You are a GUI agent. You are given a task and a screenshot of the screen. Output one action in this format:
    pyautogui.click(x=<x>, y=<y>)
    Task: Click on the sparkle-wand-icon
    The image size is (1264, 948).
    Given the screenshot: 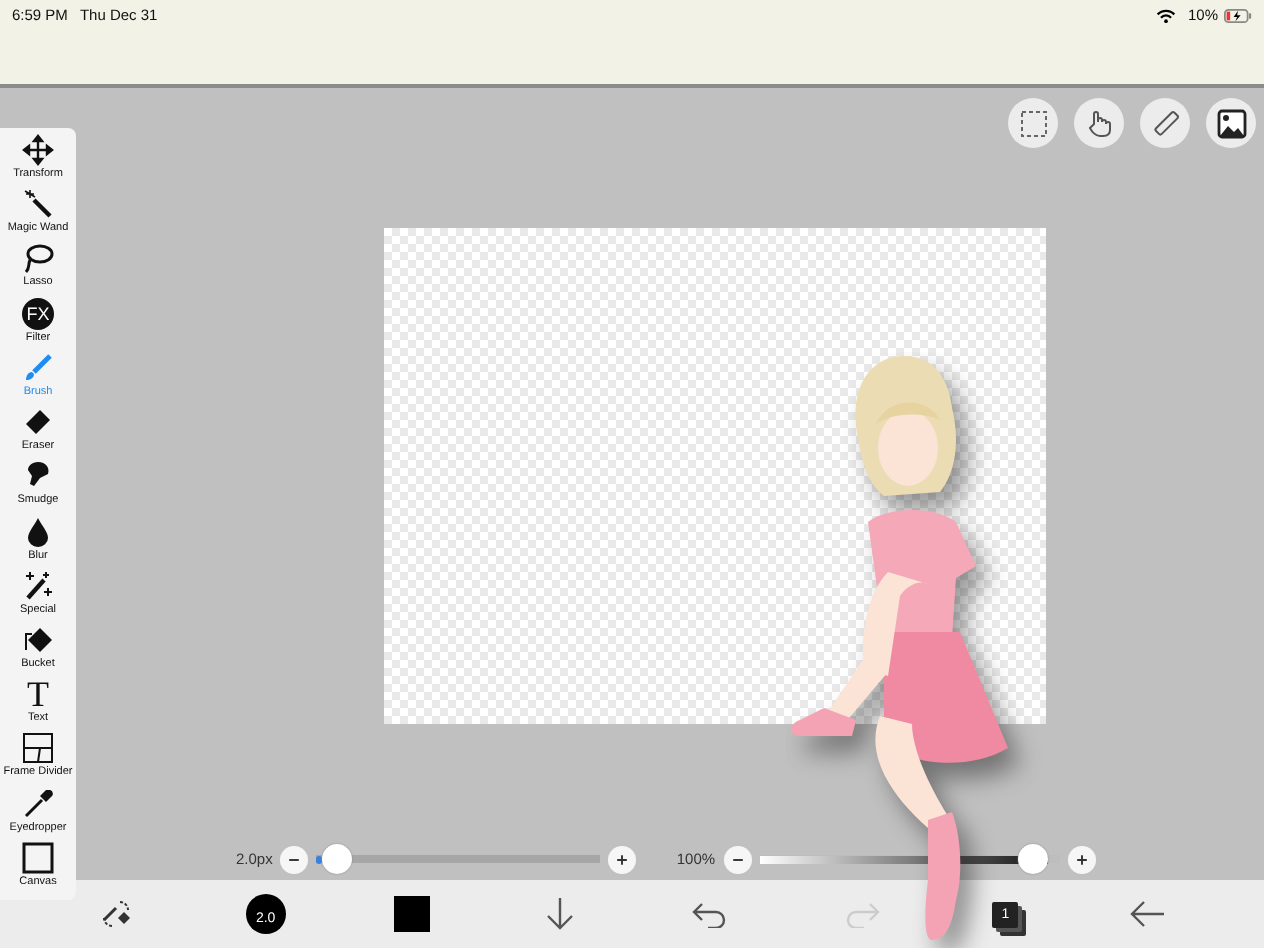 What is the action you would take?
    pyautogui.click(x=38, y=585)
    